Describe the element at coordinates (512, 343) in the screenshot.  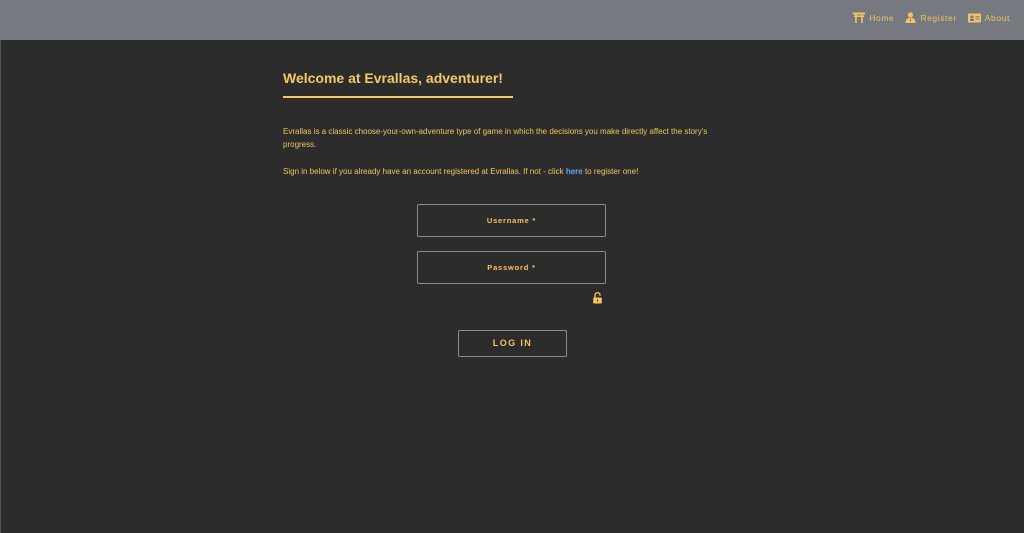
I see `login-button: LOG IN` at that location.